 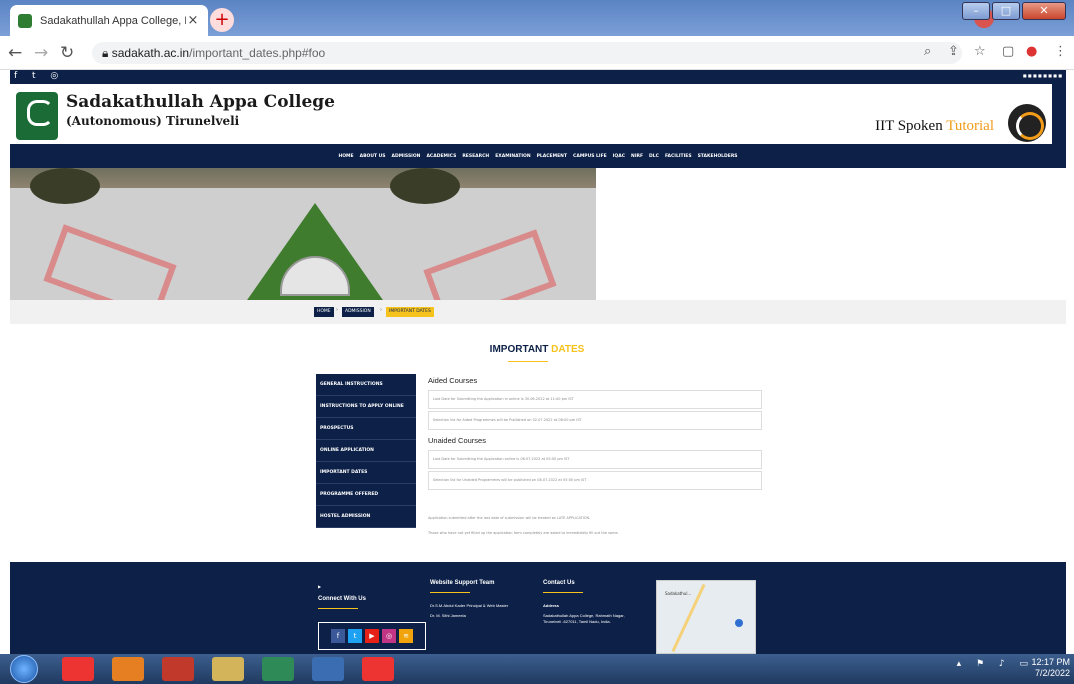 I want to click on facebook-icon: f, so click(x=338, y=636).